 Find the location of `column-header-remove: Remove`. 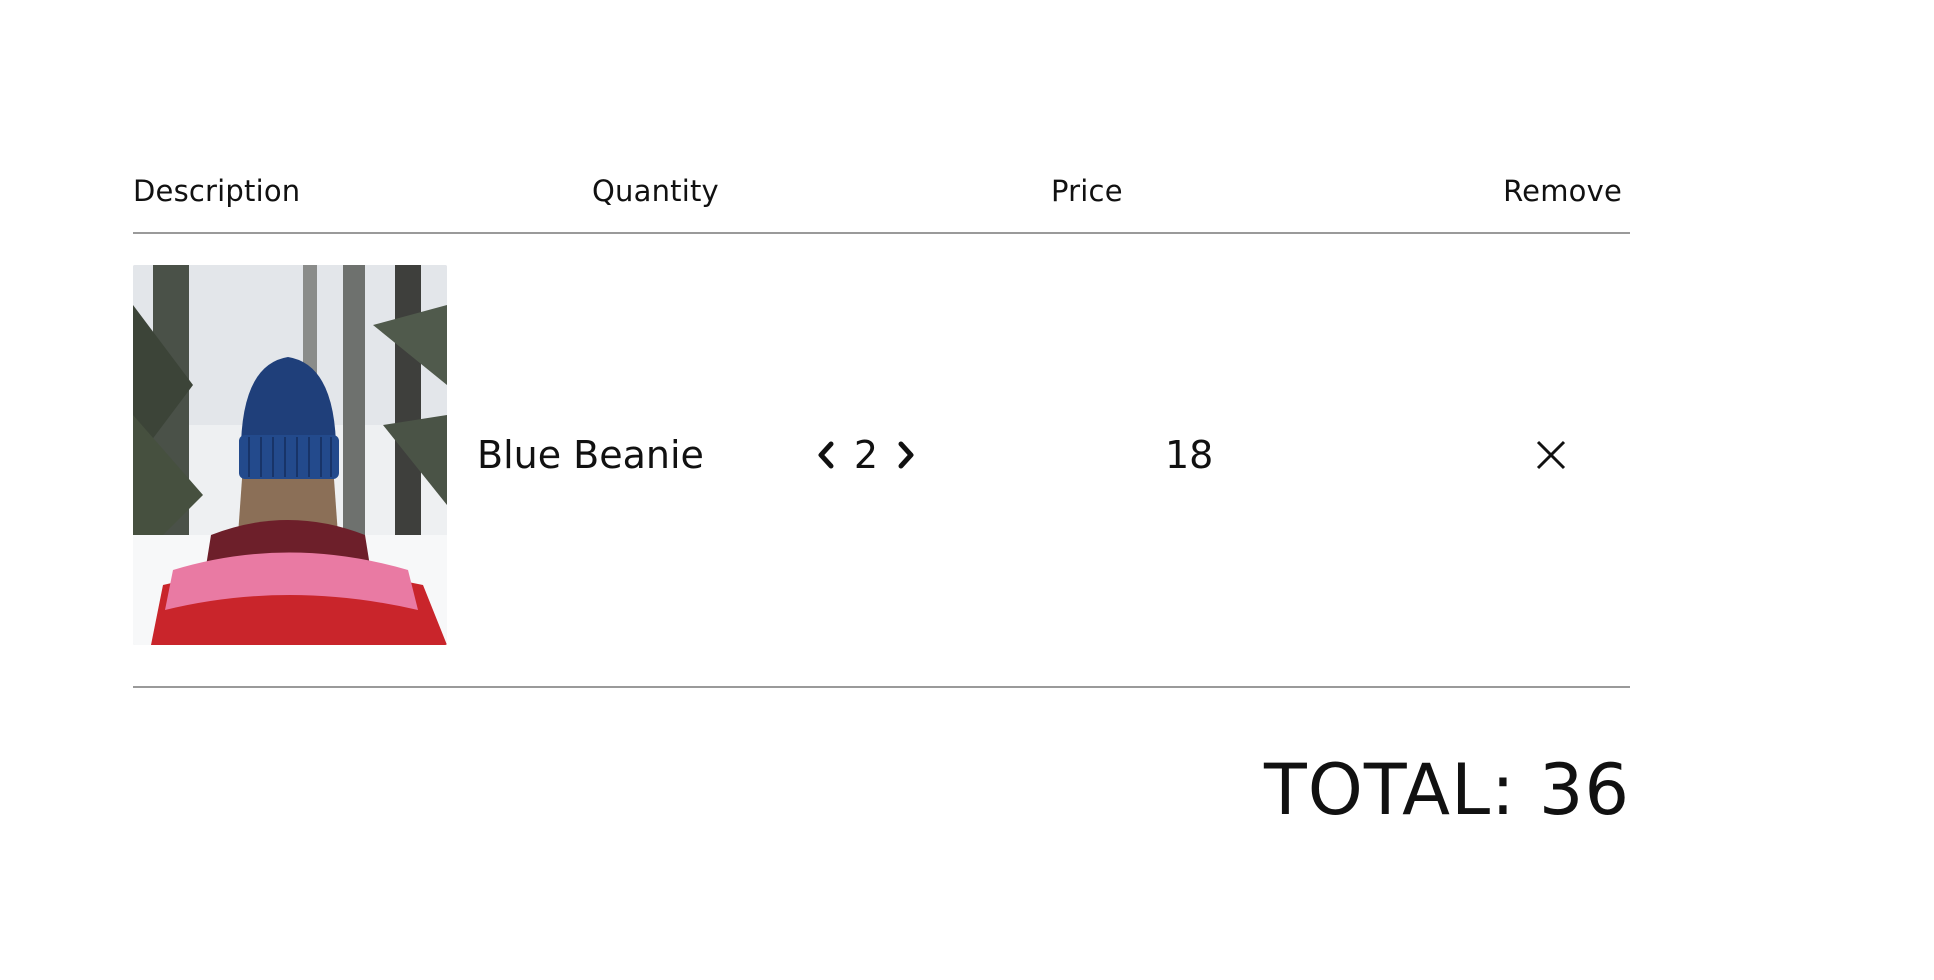

column-header-remove: Remove is located at coordinates (1562, 191).